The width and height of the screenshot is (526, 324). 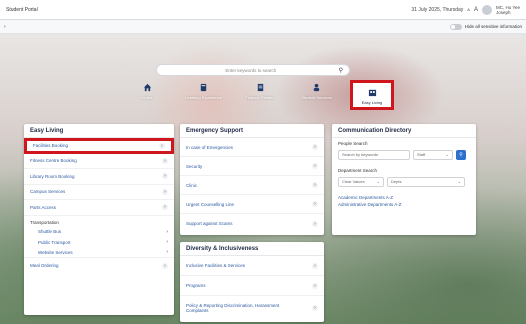 What do you see at coordinates (493, 26) in the screenshot?
I see `sensitive-info-label: Hide all sensitive information` at bounding box center [493, 26].